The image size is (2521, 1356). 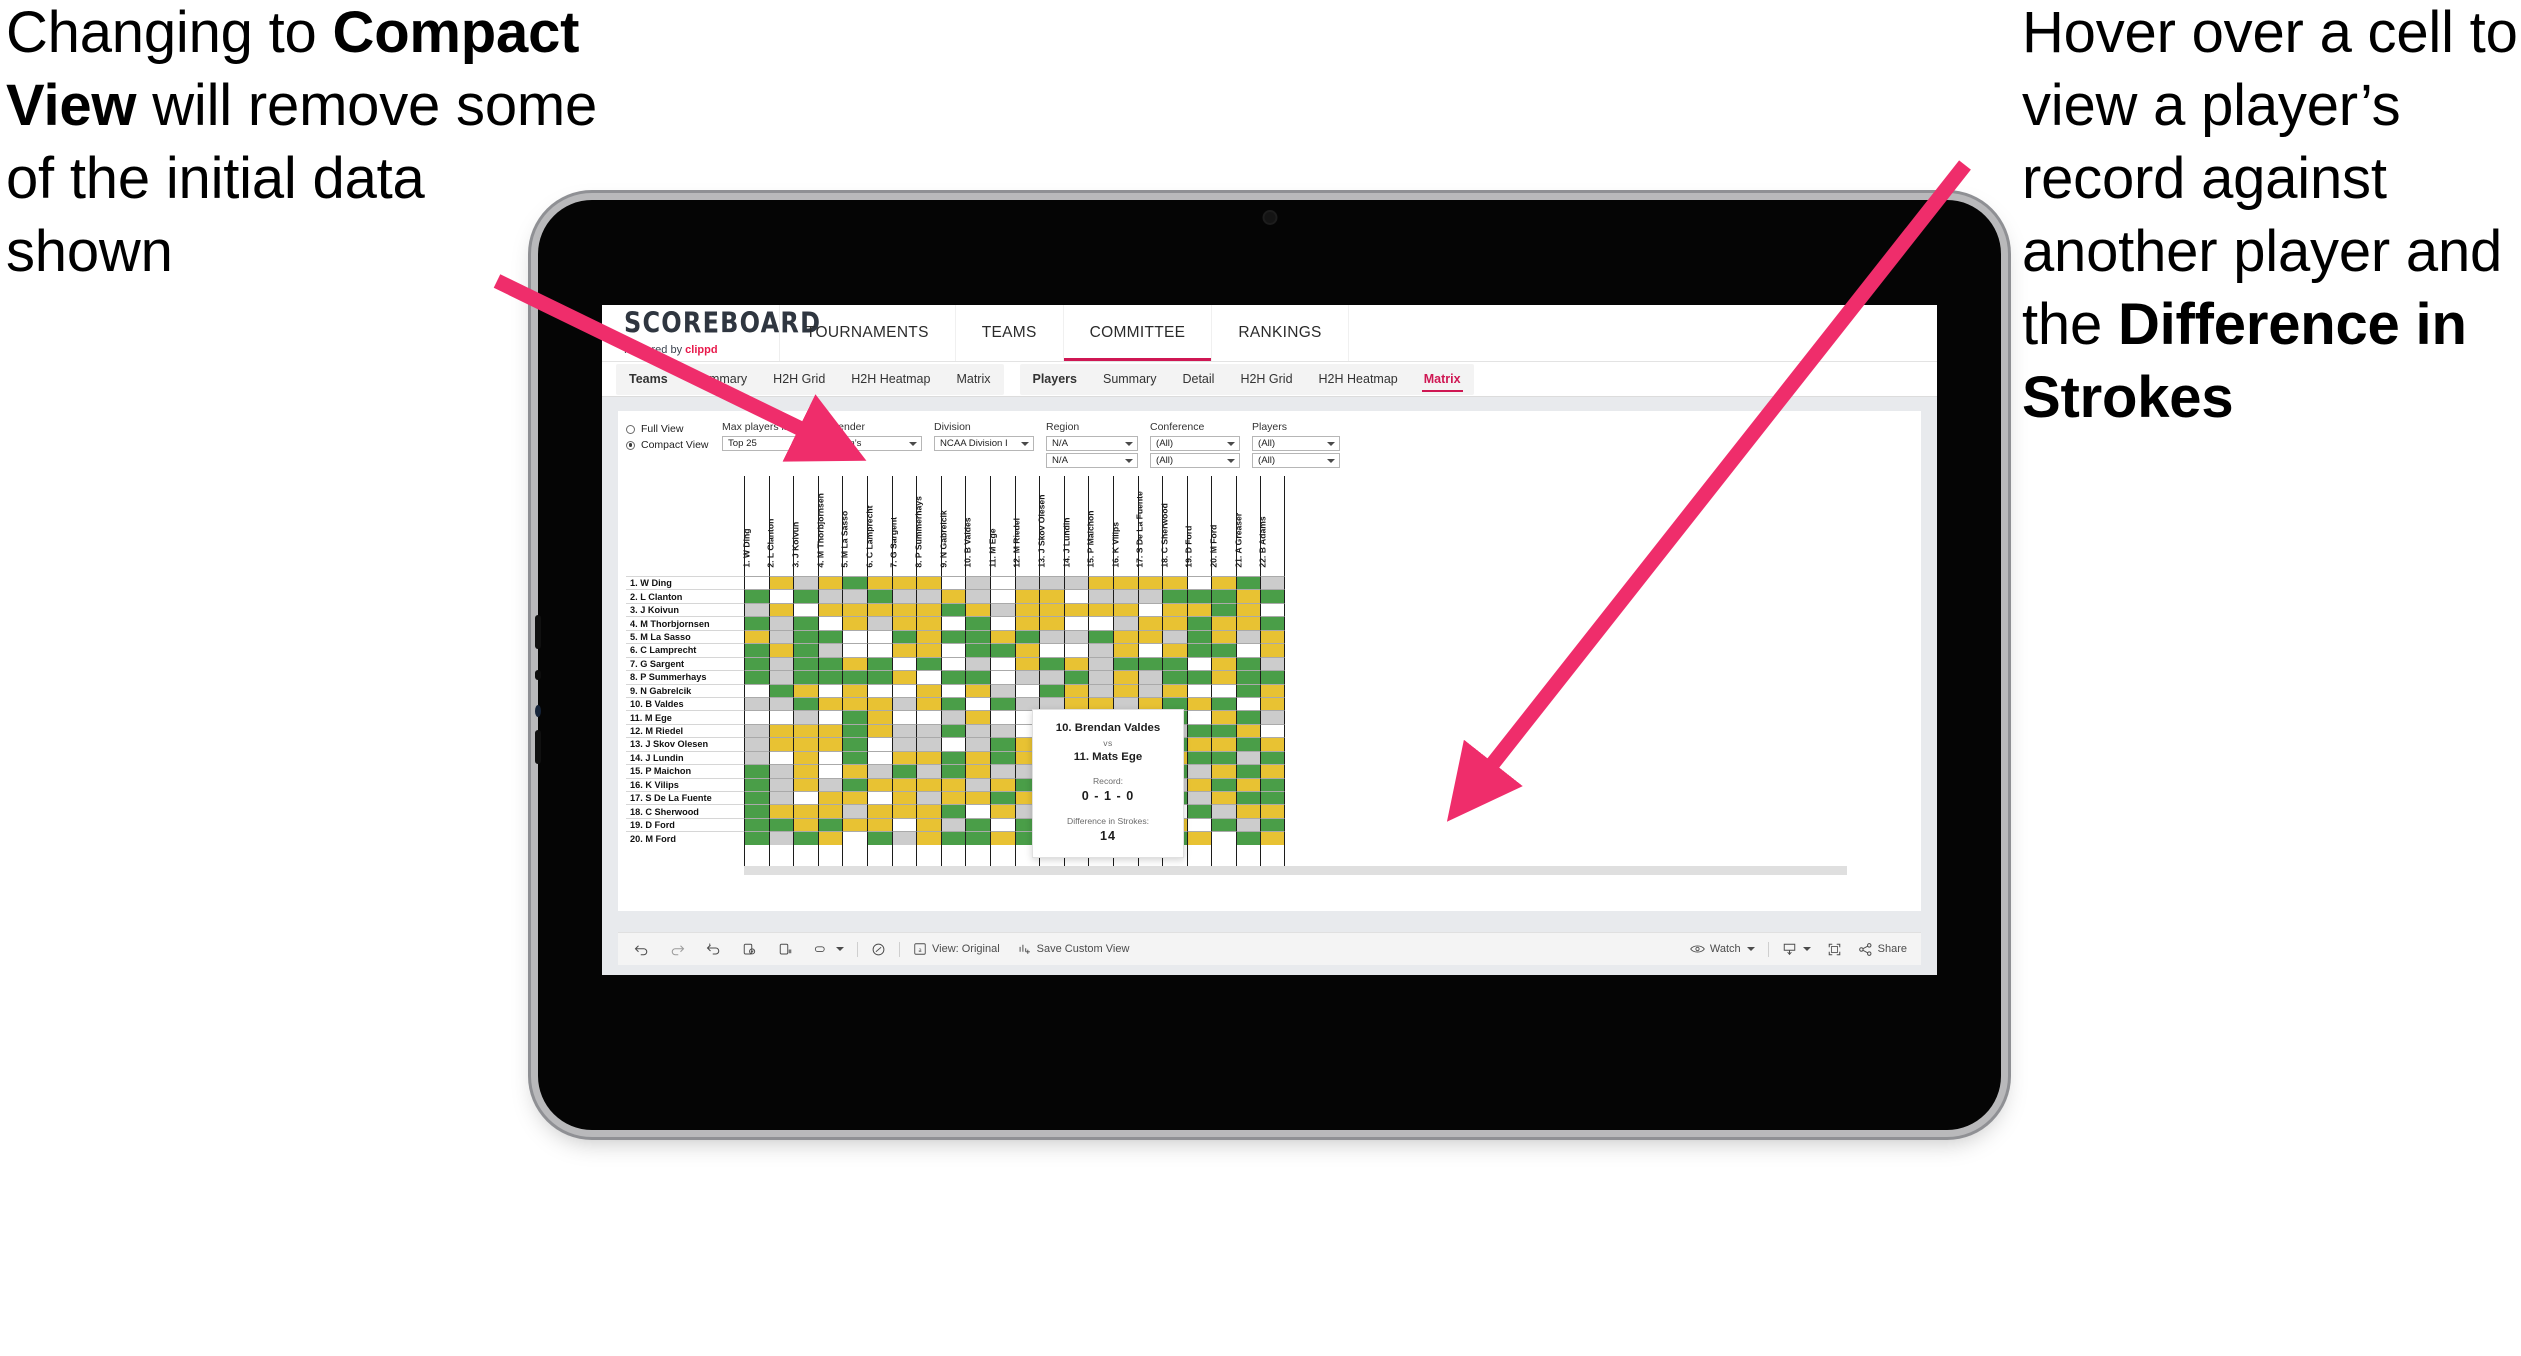 What do you see at coordinates (674, 445) in the screenshot?
I see `radio-compact-view: Compact View` at bounding box center [674, 445].